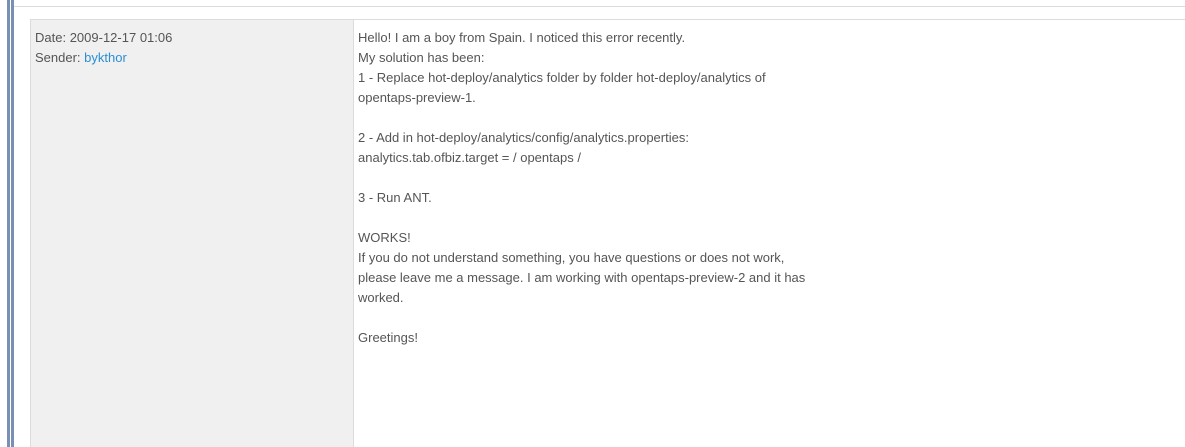  Describe the element at coordinates (384, 237) in the screenshot. I see `body-line: WORKS!` at that location.